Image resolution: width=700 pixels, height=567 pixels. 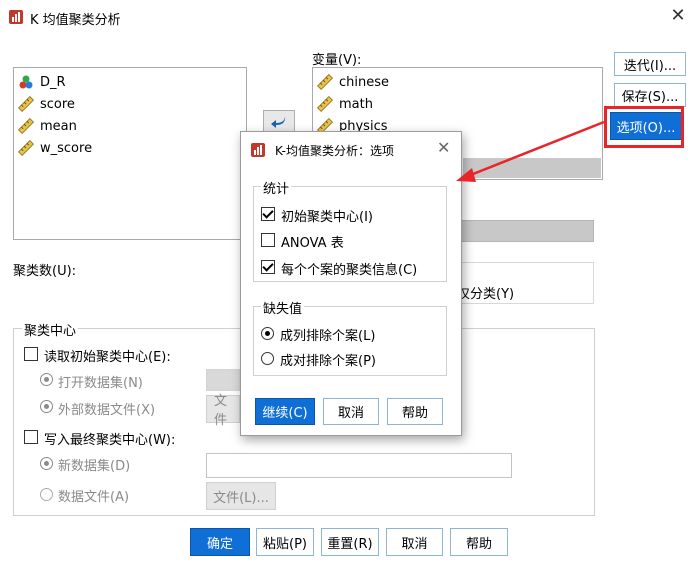 What do you see at coordinates (46, 494) in the screenshot?
I see `data-file-radio` at bounding box center [46, 494].